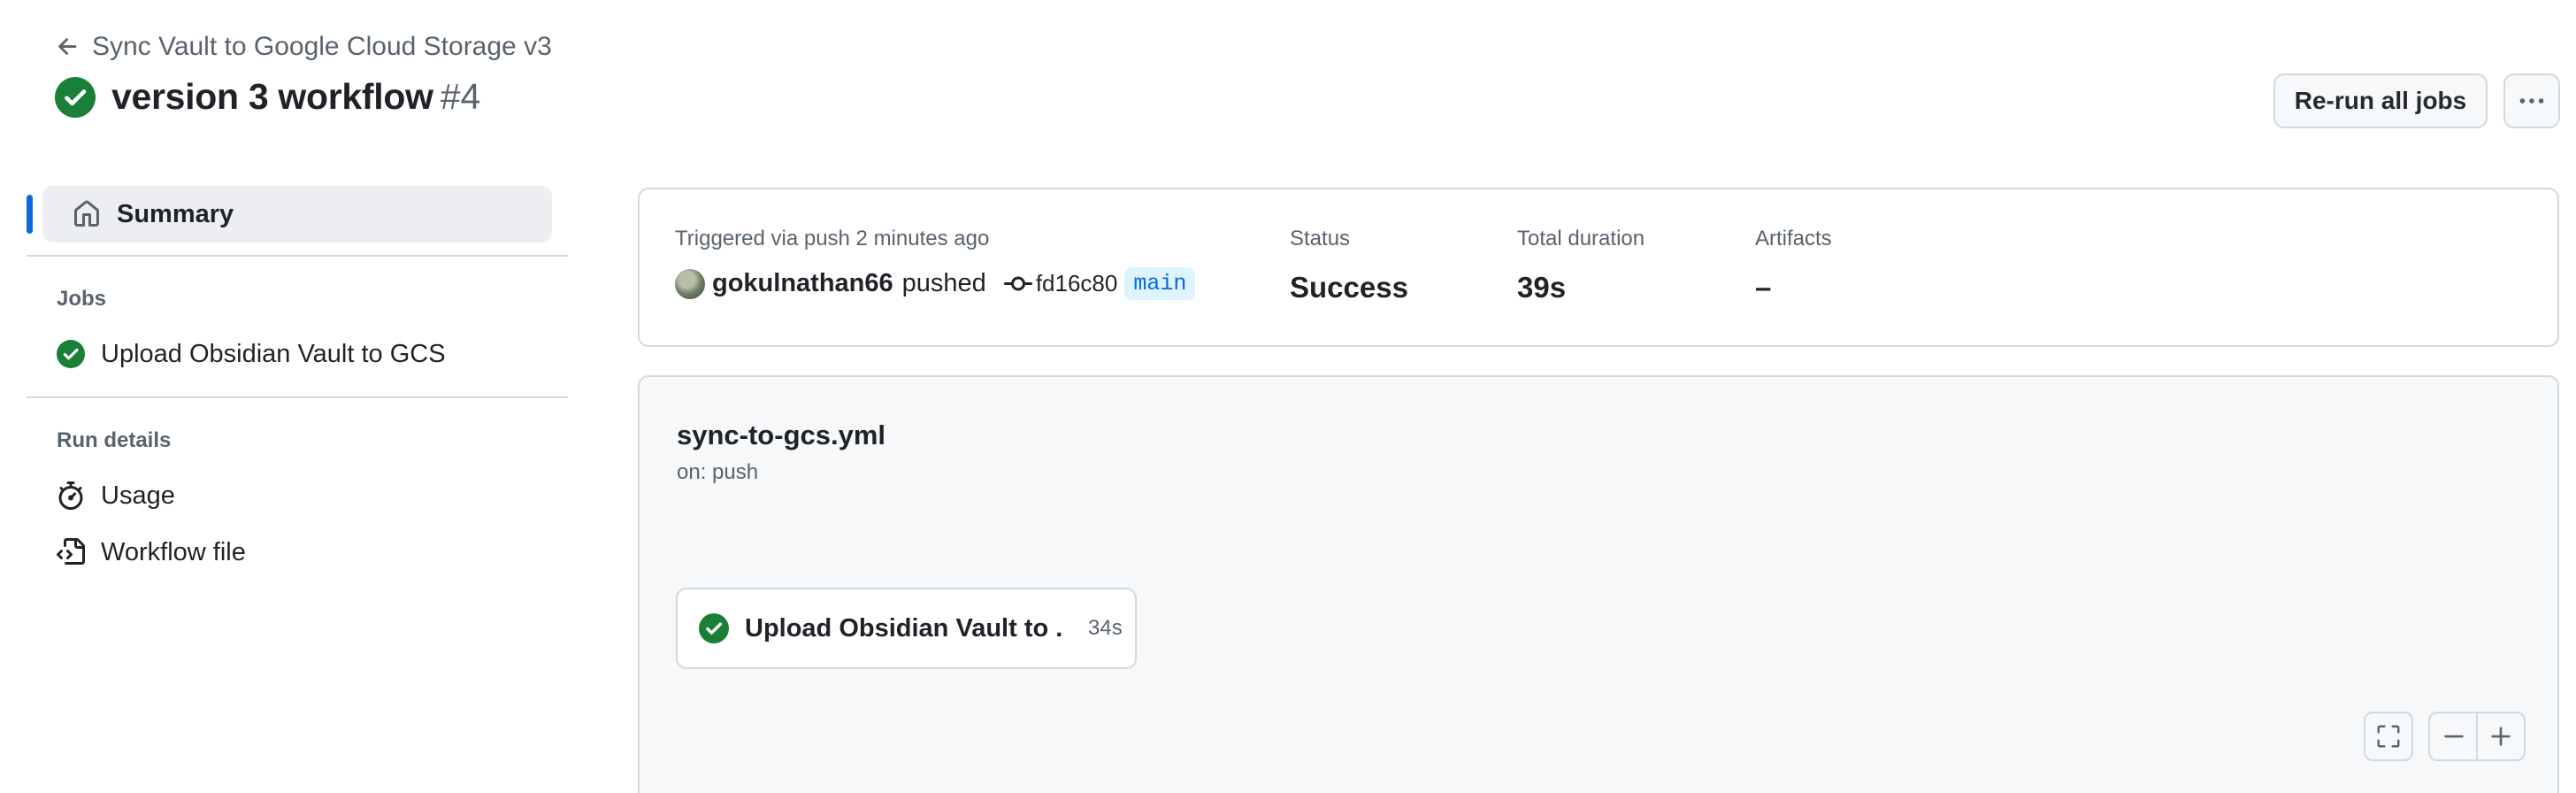  I want to click on fullscreen-icon, so click(2388, 737).